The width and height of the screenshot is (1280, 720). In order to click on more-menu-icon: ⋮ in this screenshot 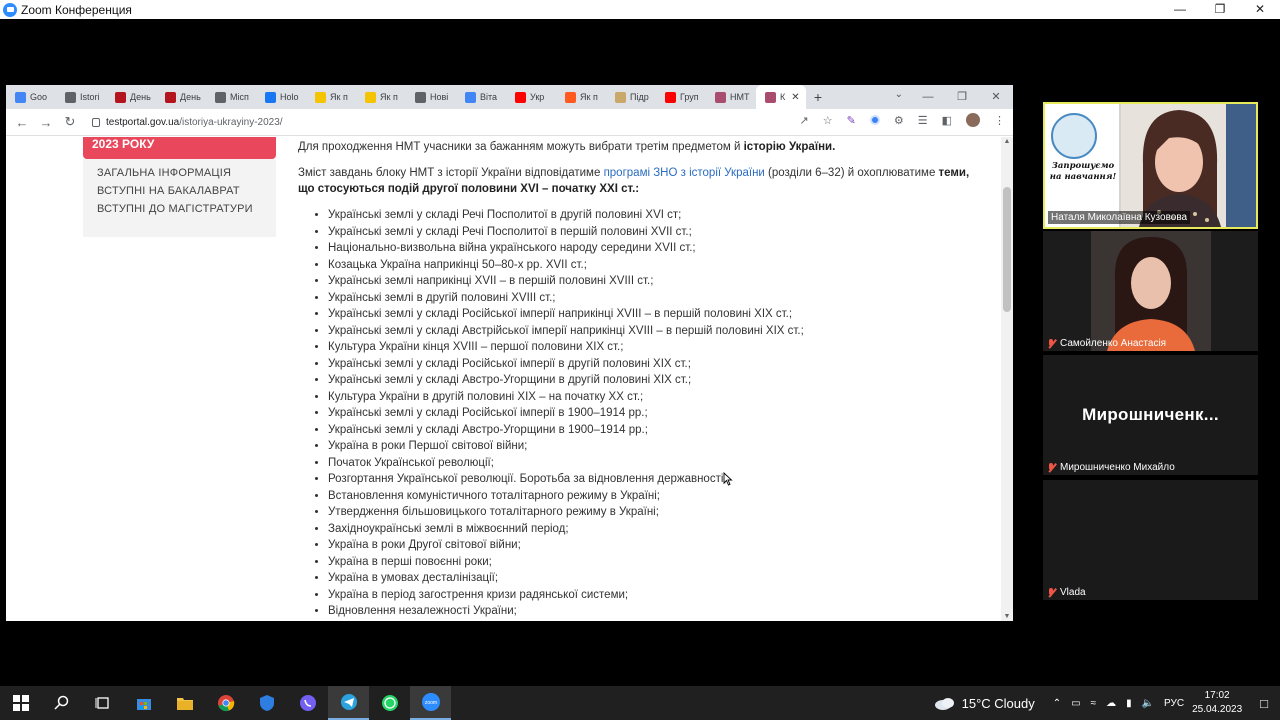, I will do `click(999, 120)`.